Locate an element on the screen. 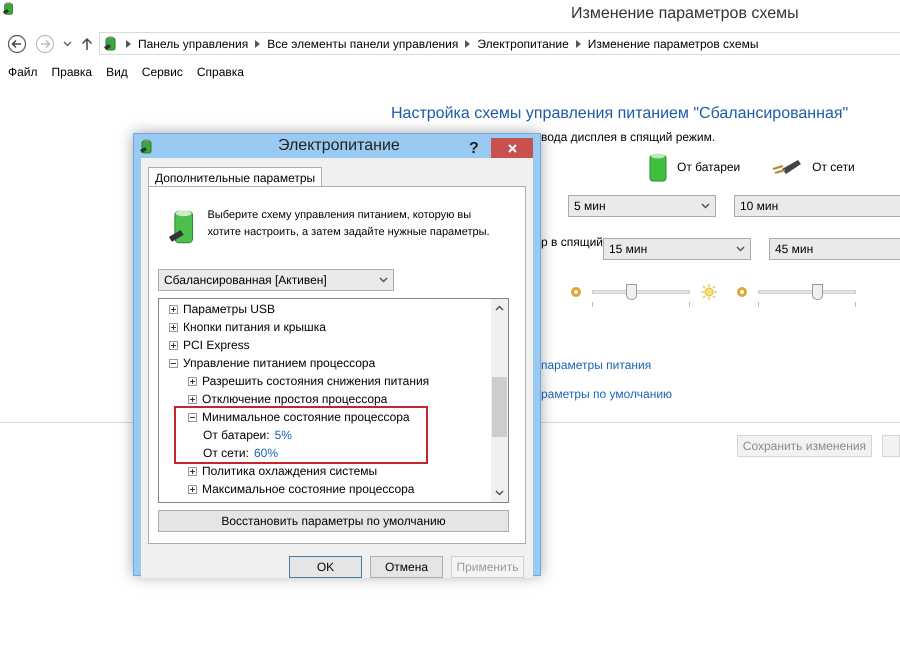  setting-value: 60% is located at coordinates (266, 453).